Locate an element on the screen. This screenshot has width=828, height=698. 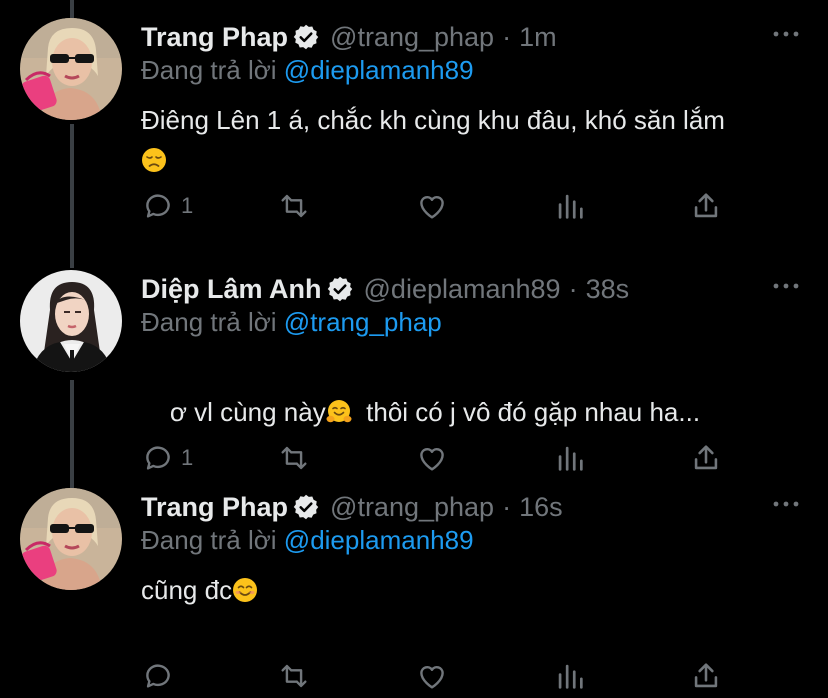
tweet-actions is located at coordinates (441, 678).